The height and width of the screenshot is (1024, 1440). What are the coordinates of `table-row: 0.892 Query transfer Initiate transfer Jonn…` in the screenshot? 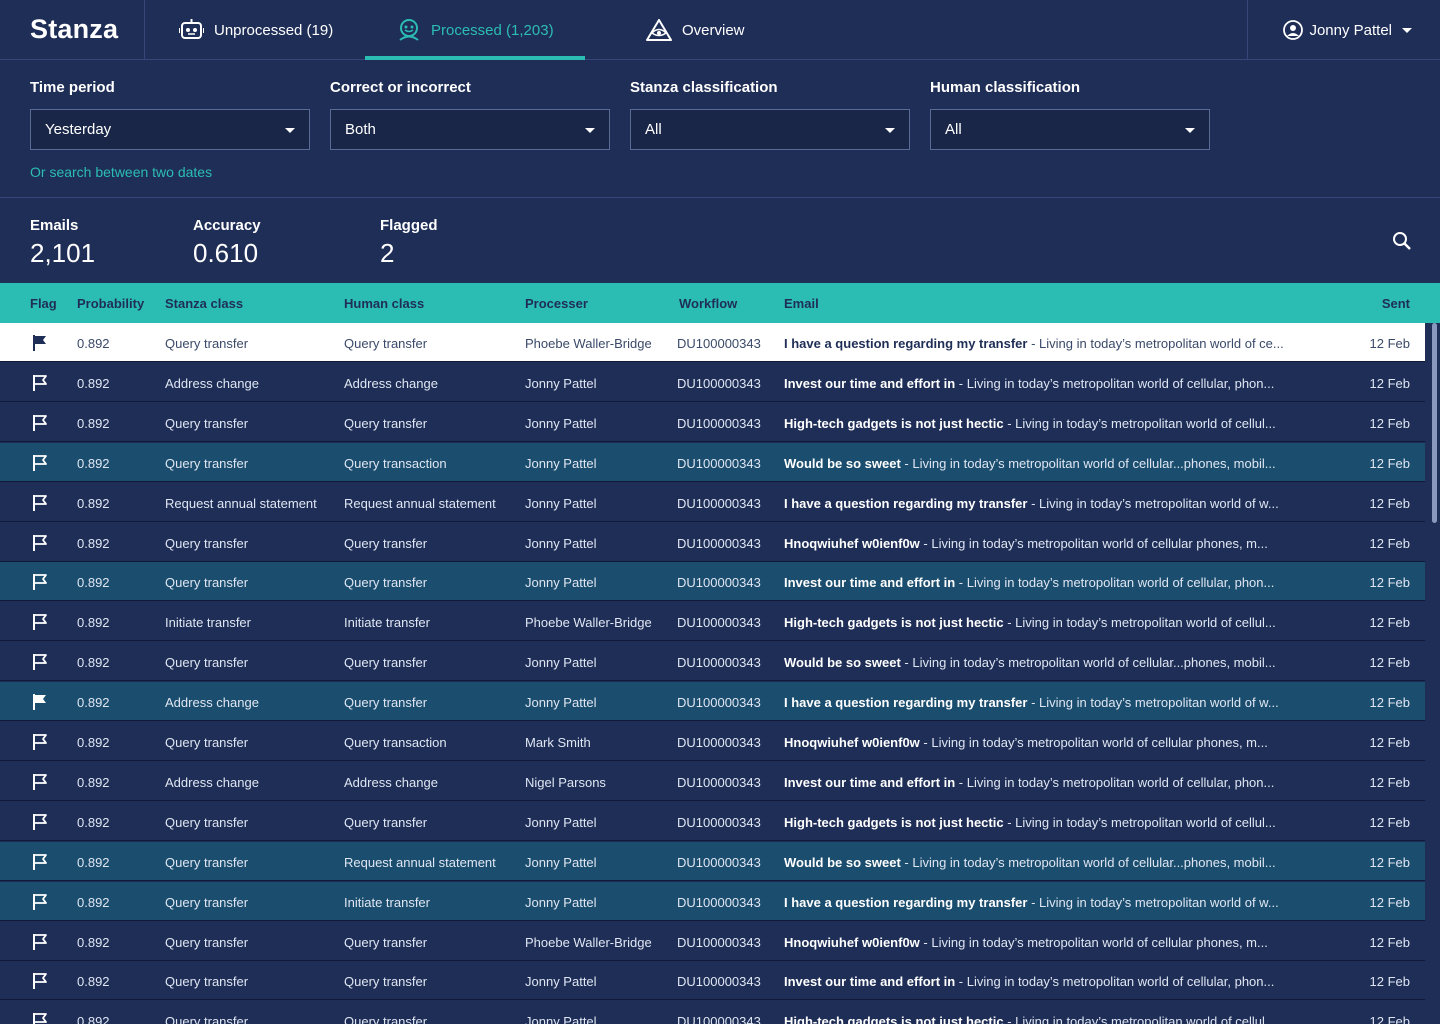 It's located at (712, 901).